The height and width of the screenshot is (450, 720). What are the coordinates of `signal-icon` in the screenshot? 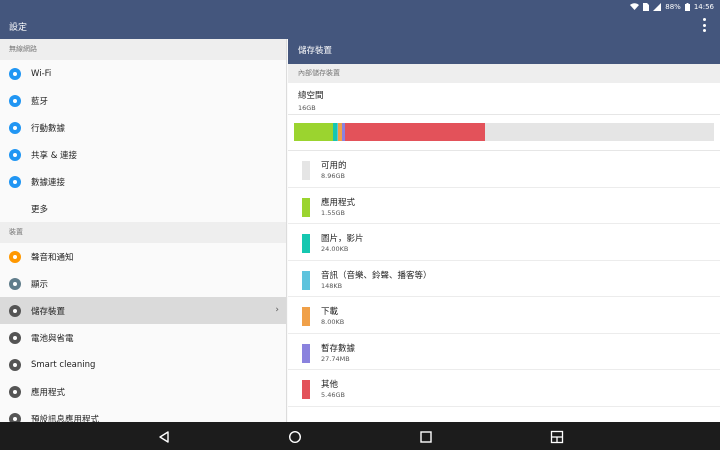 It's located at (657, 7).